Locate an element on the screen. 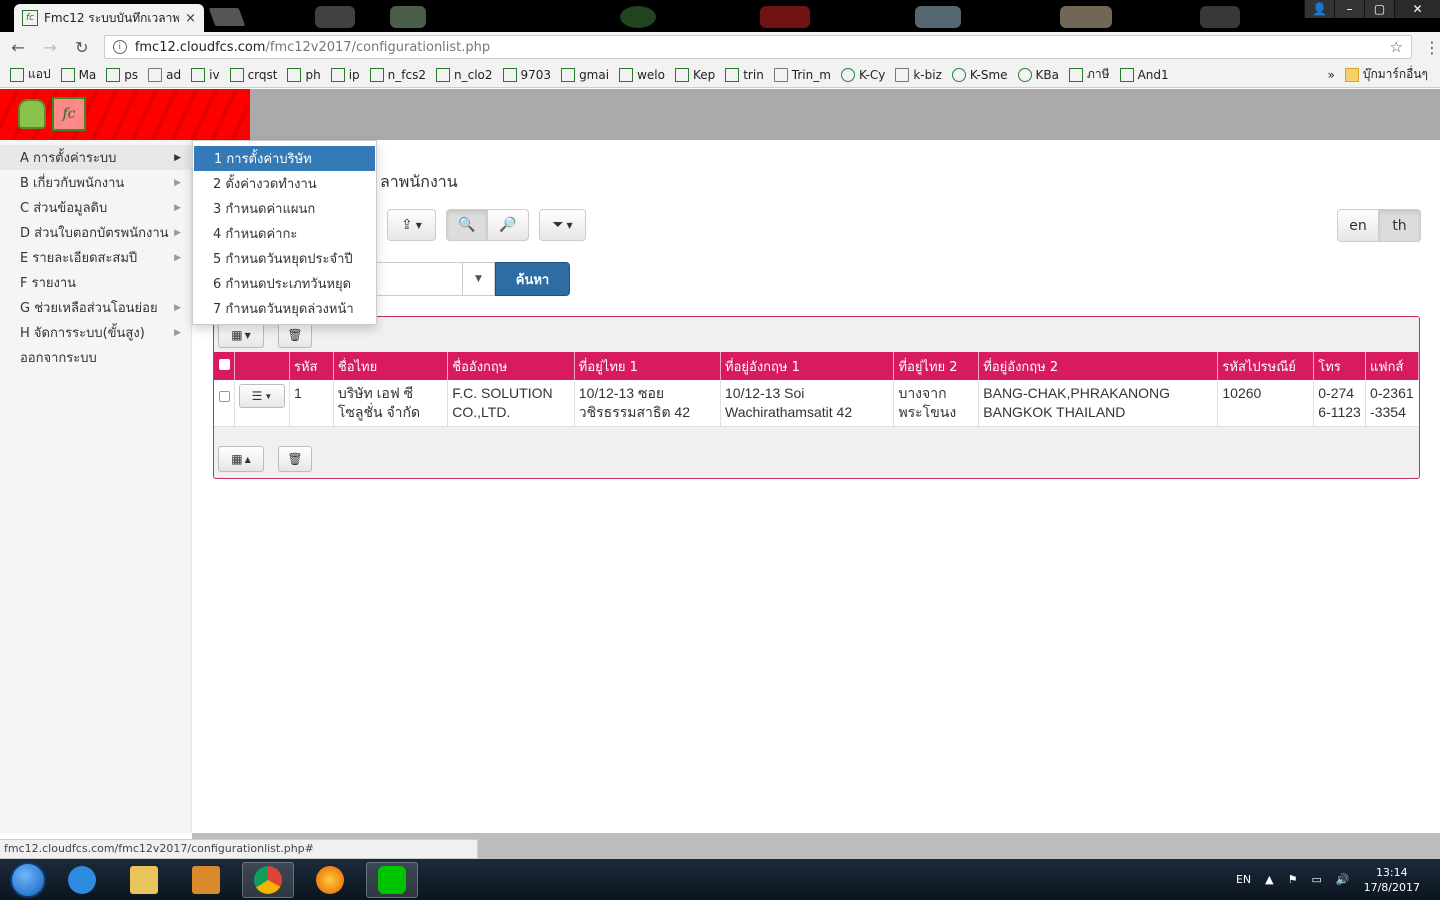 Image resolution: width=1440 pixels, height=900 pixels. volume-icon: 🔊 is located at coordinates (1343, 879).